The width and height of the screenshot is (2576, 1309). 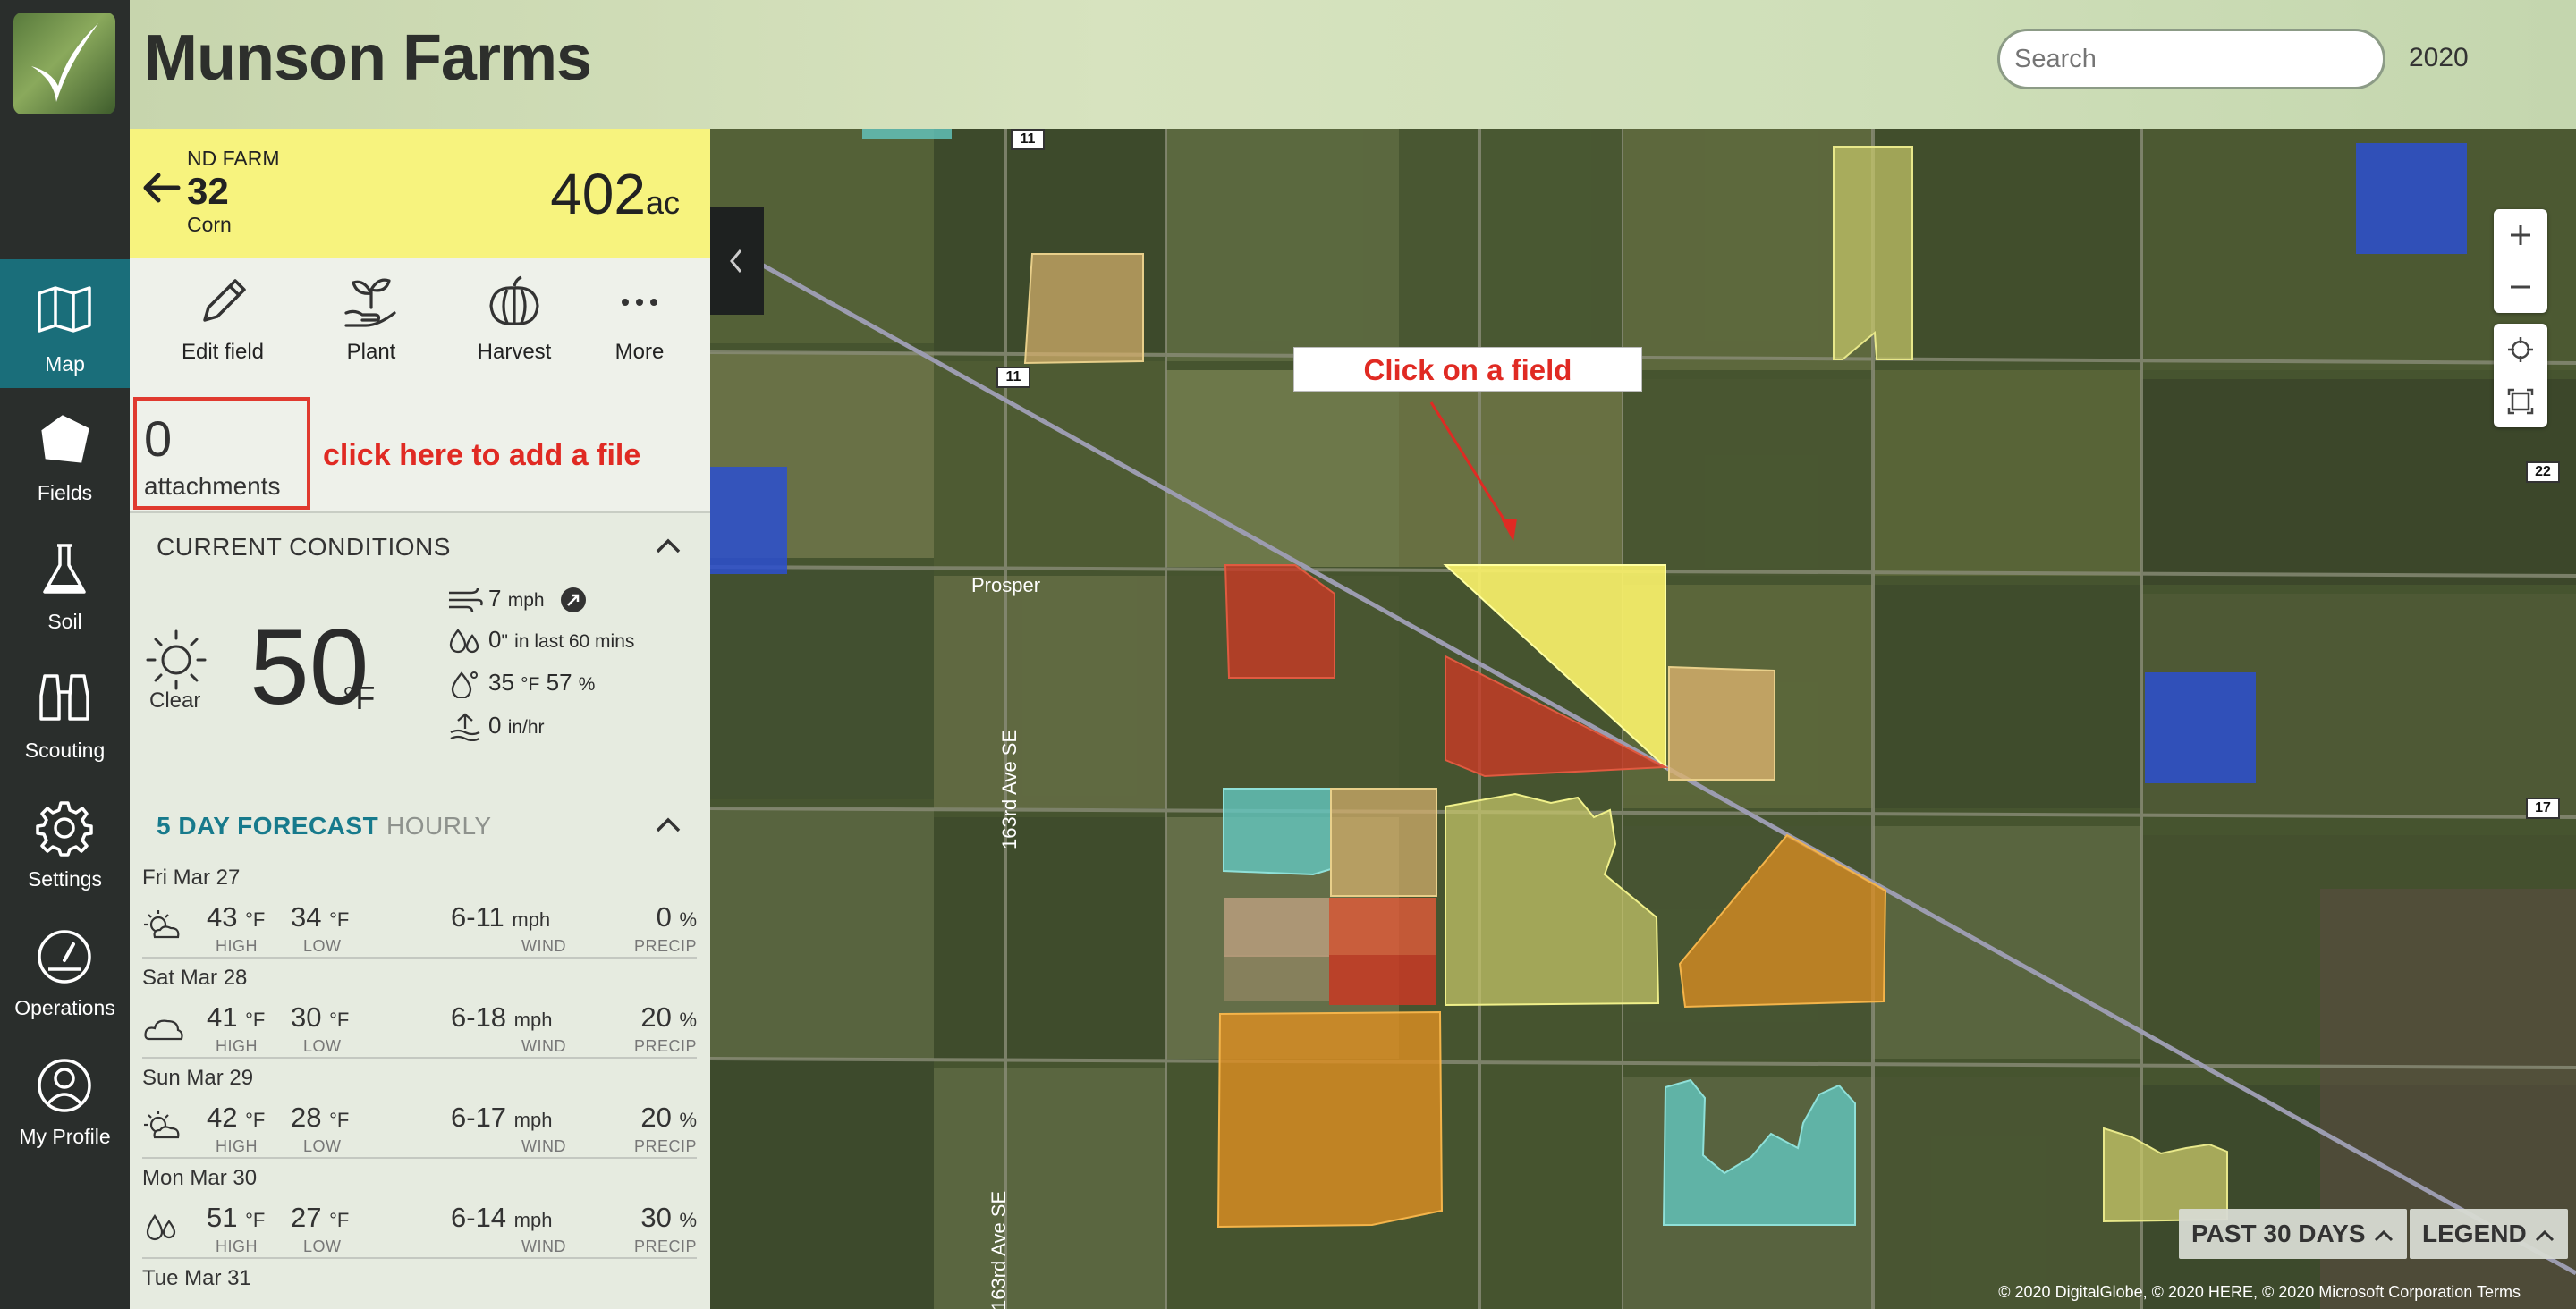 I want to click on evaporation-reading: 0 in/hr, so click(x=496, y=727).